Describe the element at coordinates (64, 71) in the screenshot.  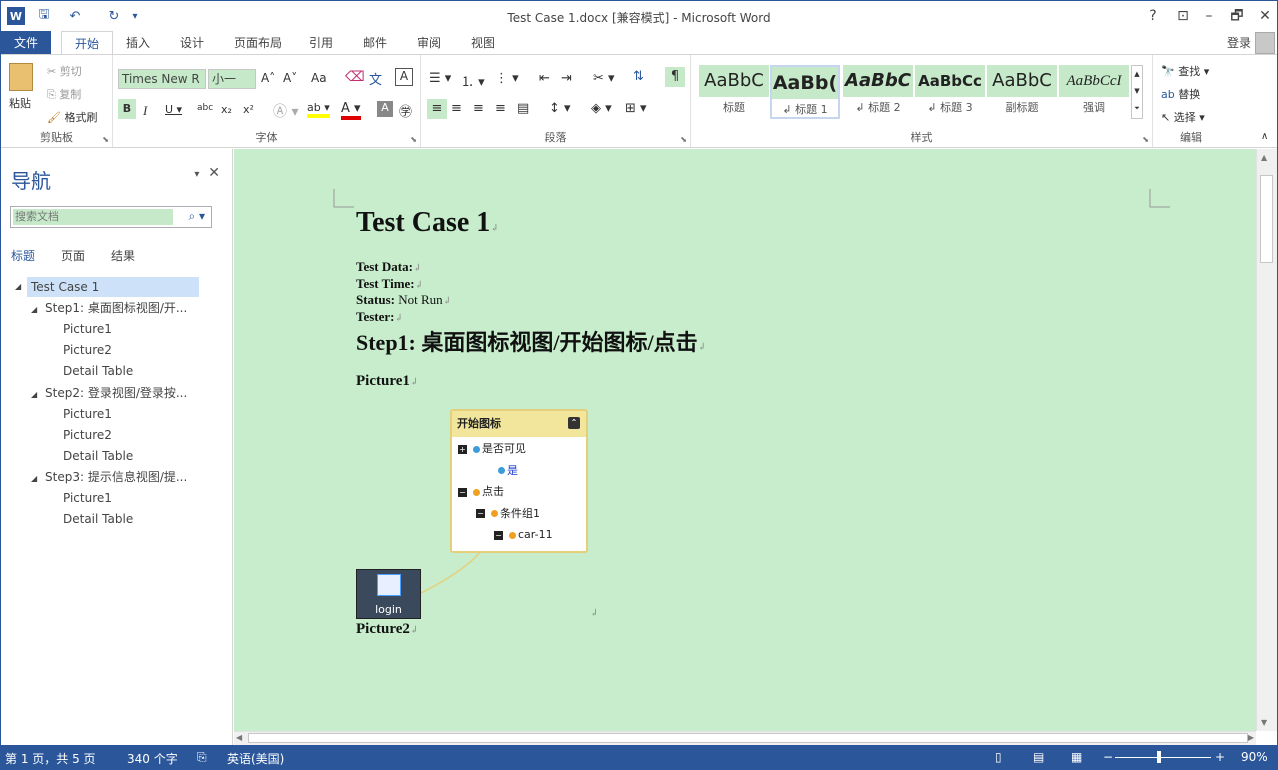
I see `cut-button: ✂ 剪切` at that location.